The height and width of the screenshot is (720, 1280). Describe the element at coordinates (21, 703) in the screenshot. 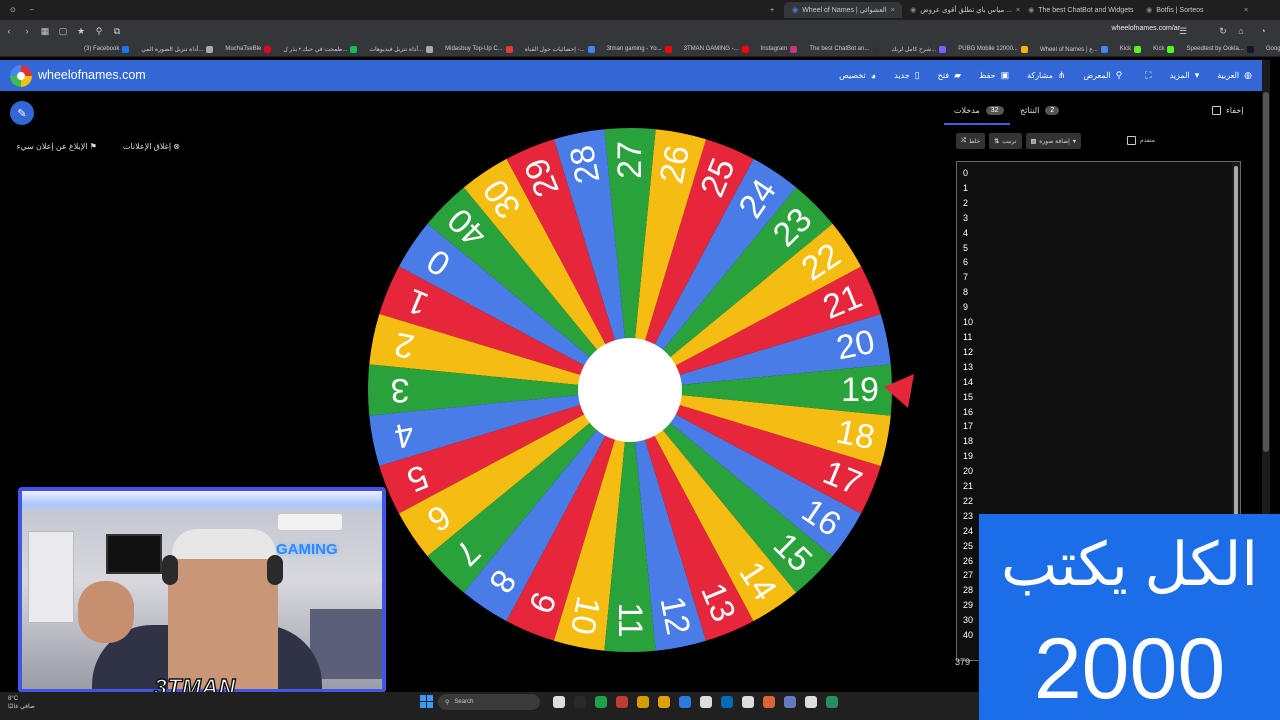

I see `weather-widget: 8°C صافي غالبًا` at that location.